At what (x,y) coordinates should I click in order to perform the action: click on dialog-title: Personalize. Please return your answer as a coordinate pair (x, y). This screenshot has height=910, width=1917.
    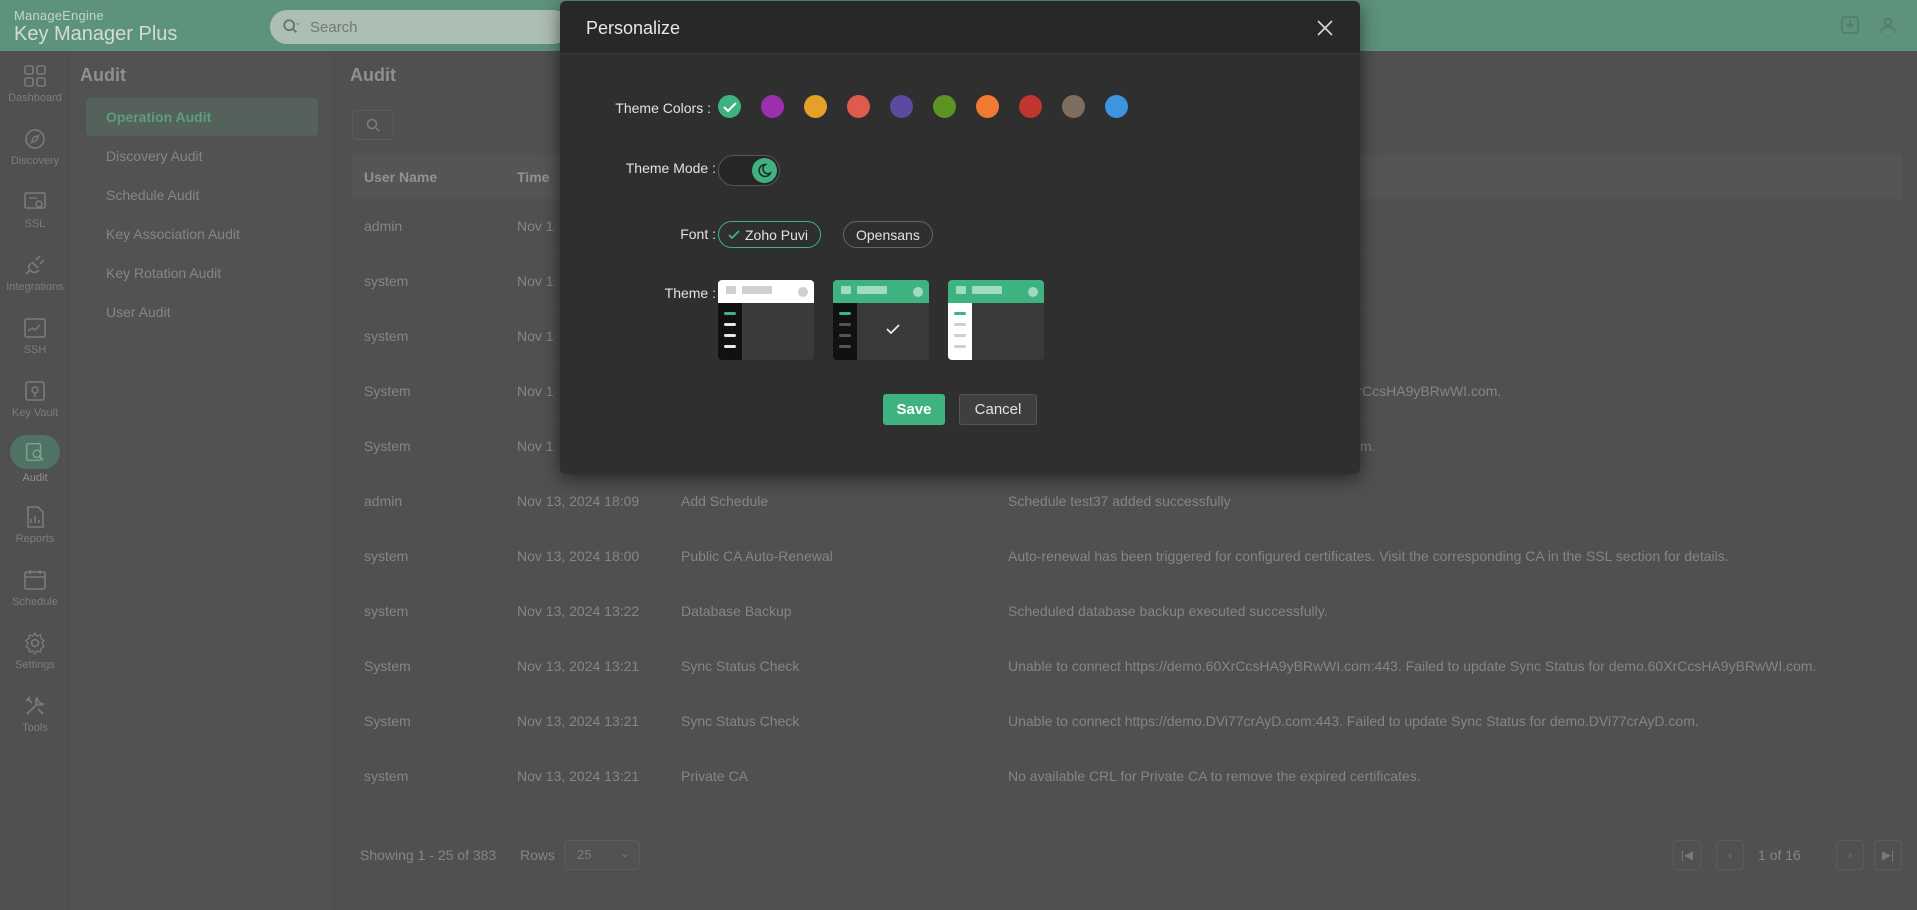
    Looking at the image, I should click on (633, 28).